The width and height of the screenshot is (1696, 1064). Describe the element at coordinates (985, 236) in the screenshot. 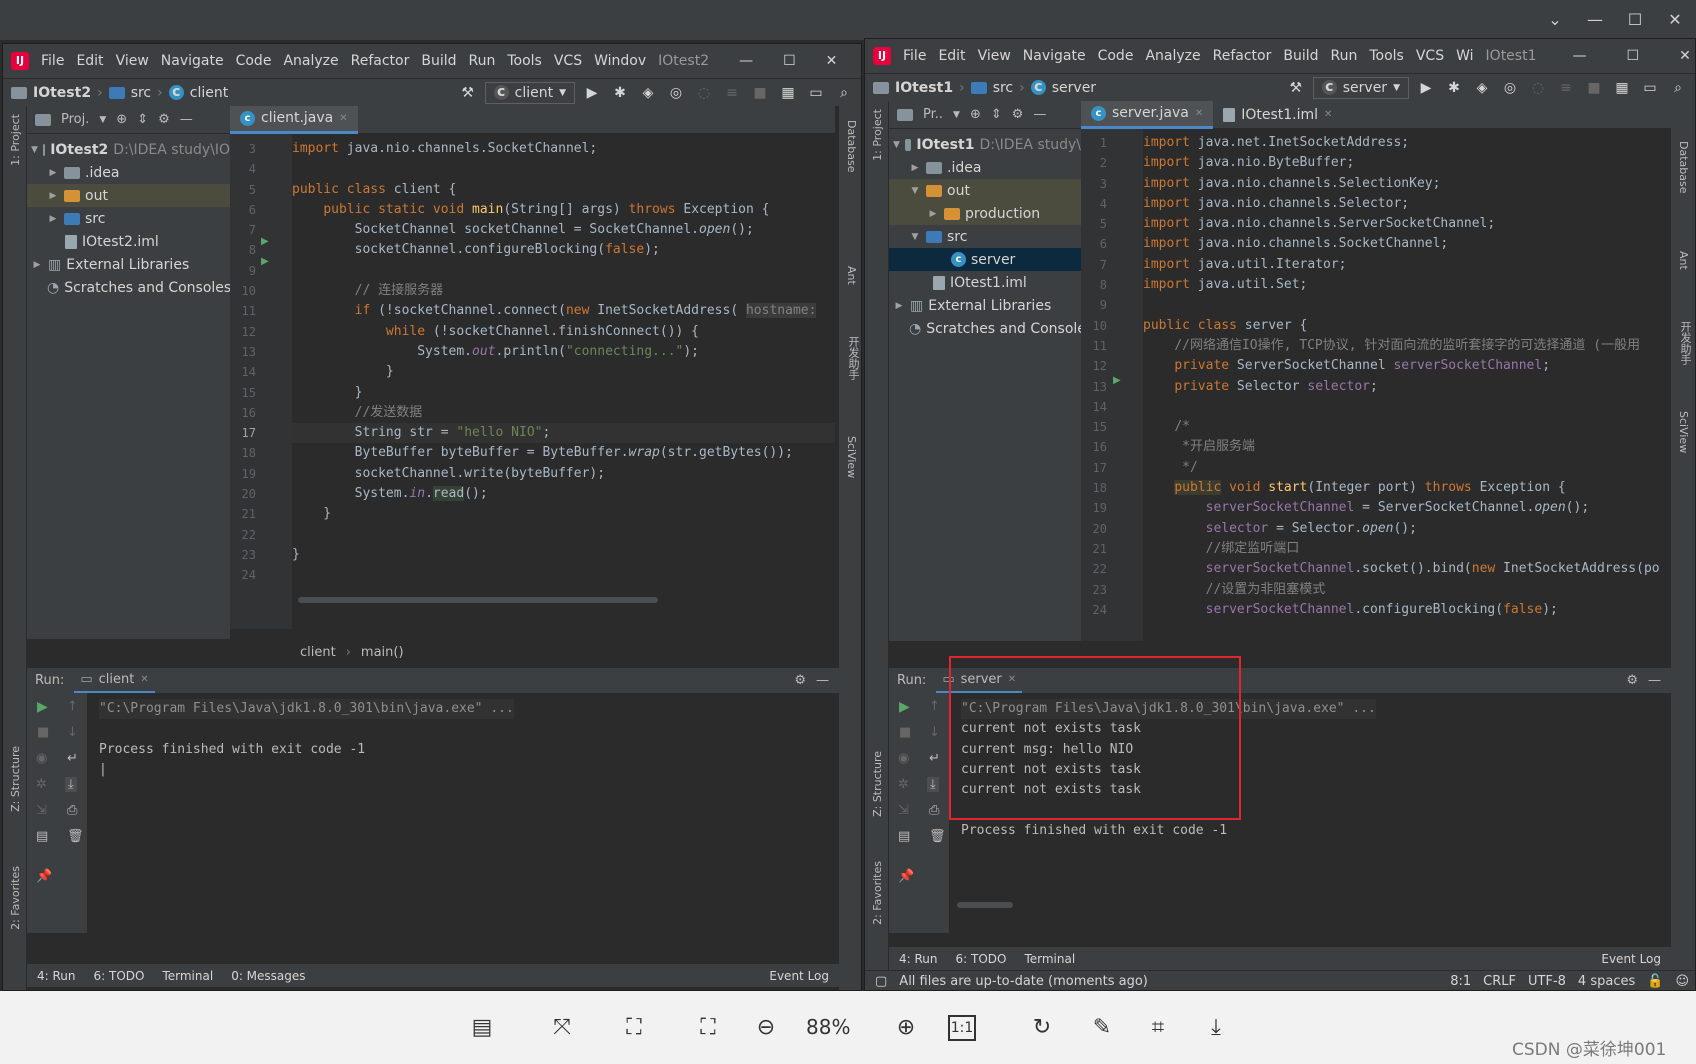

I see `tree-item-src: ▼ src` at that location.